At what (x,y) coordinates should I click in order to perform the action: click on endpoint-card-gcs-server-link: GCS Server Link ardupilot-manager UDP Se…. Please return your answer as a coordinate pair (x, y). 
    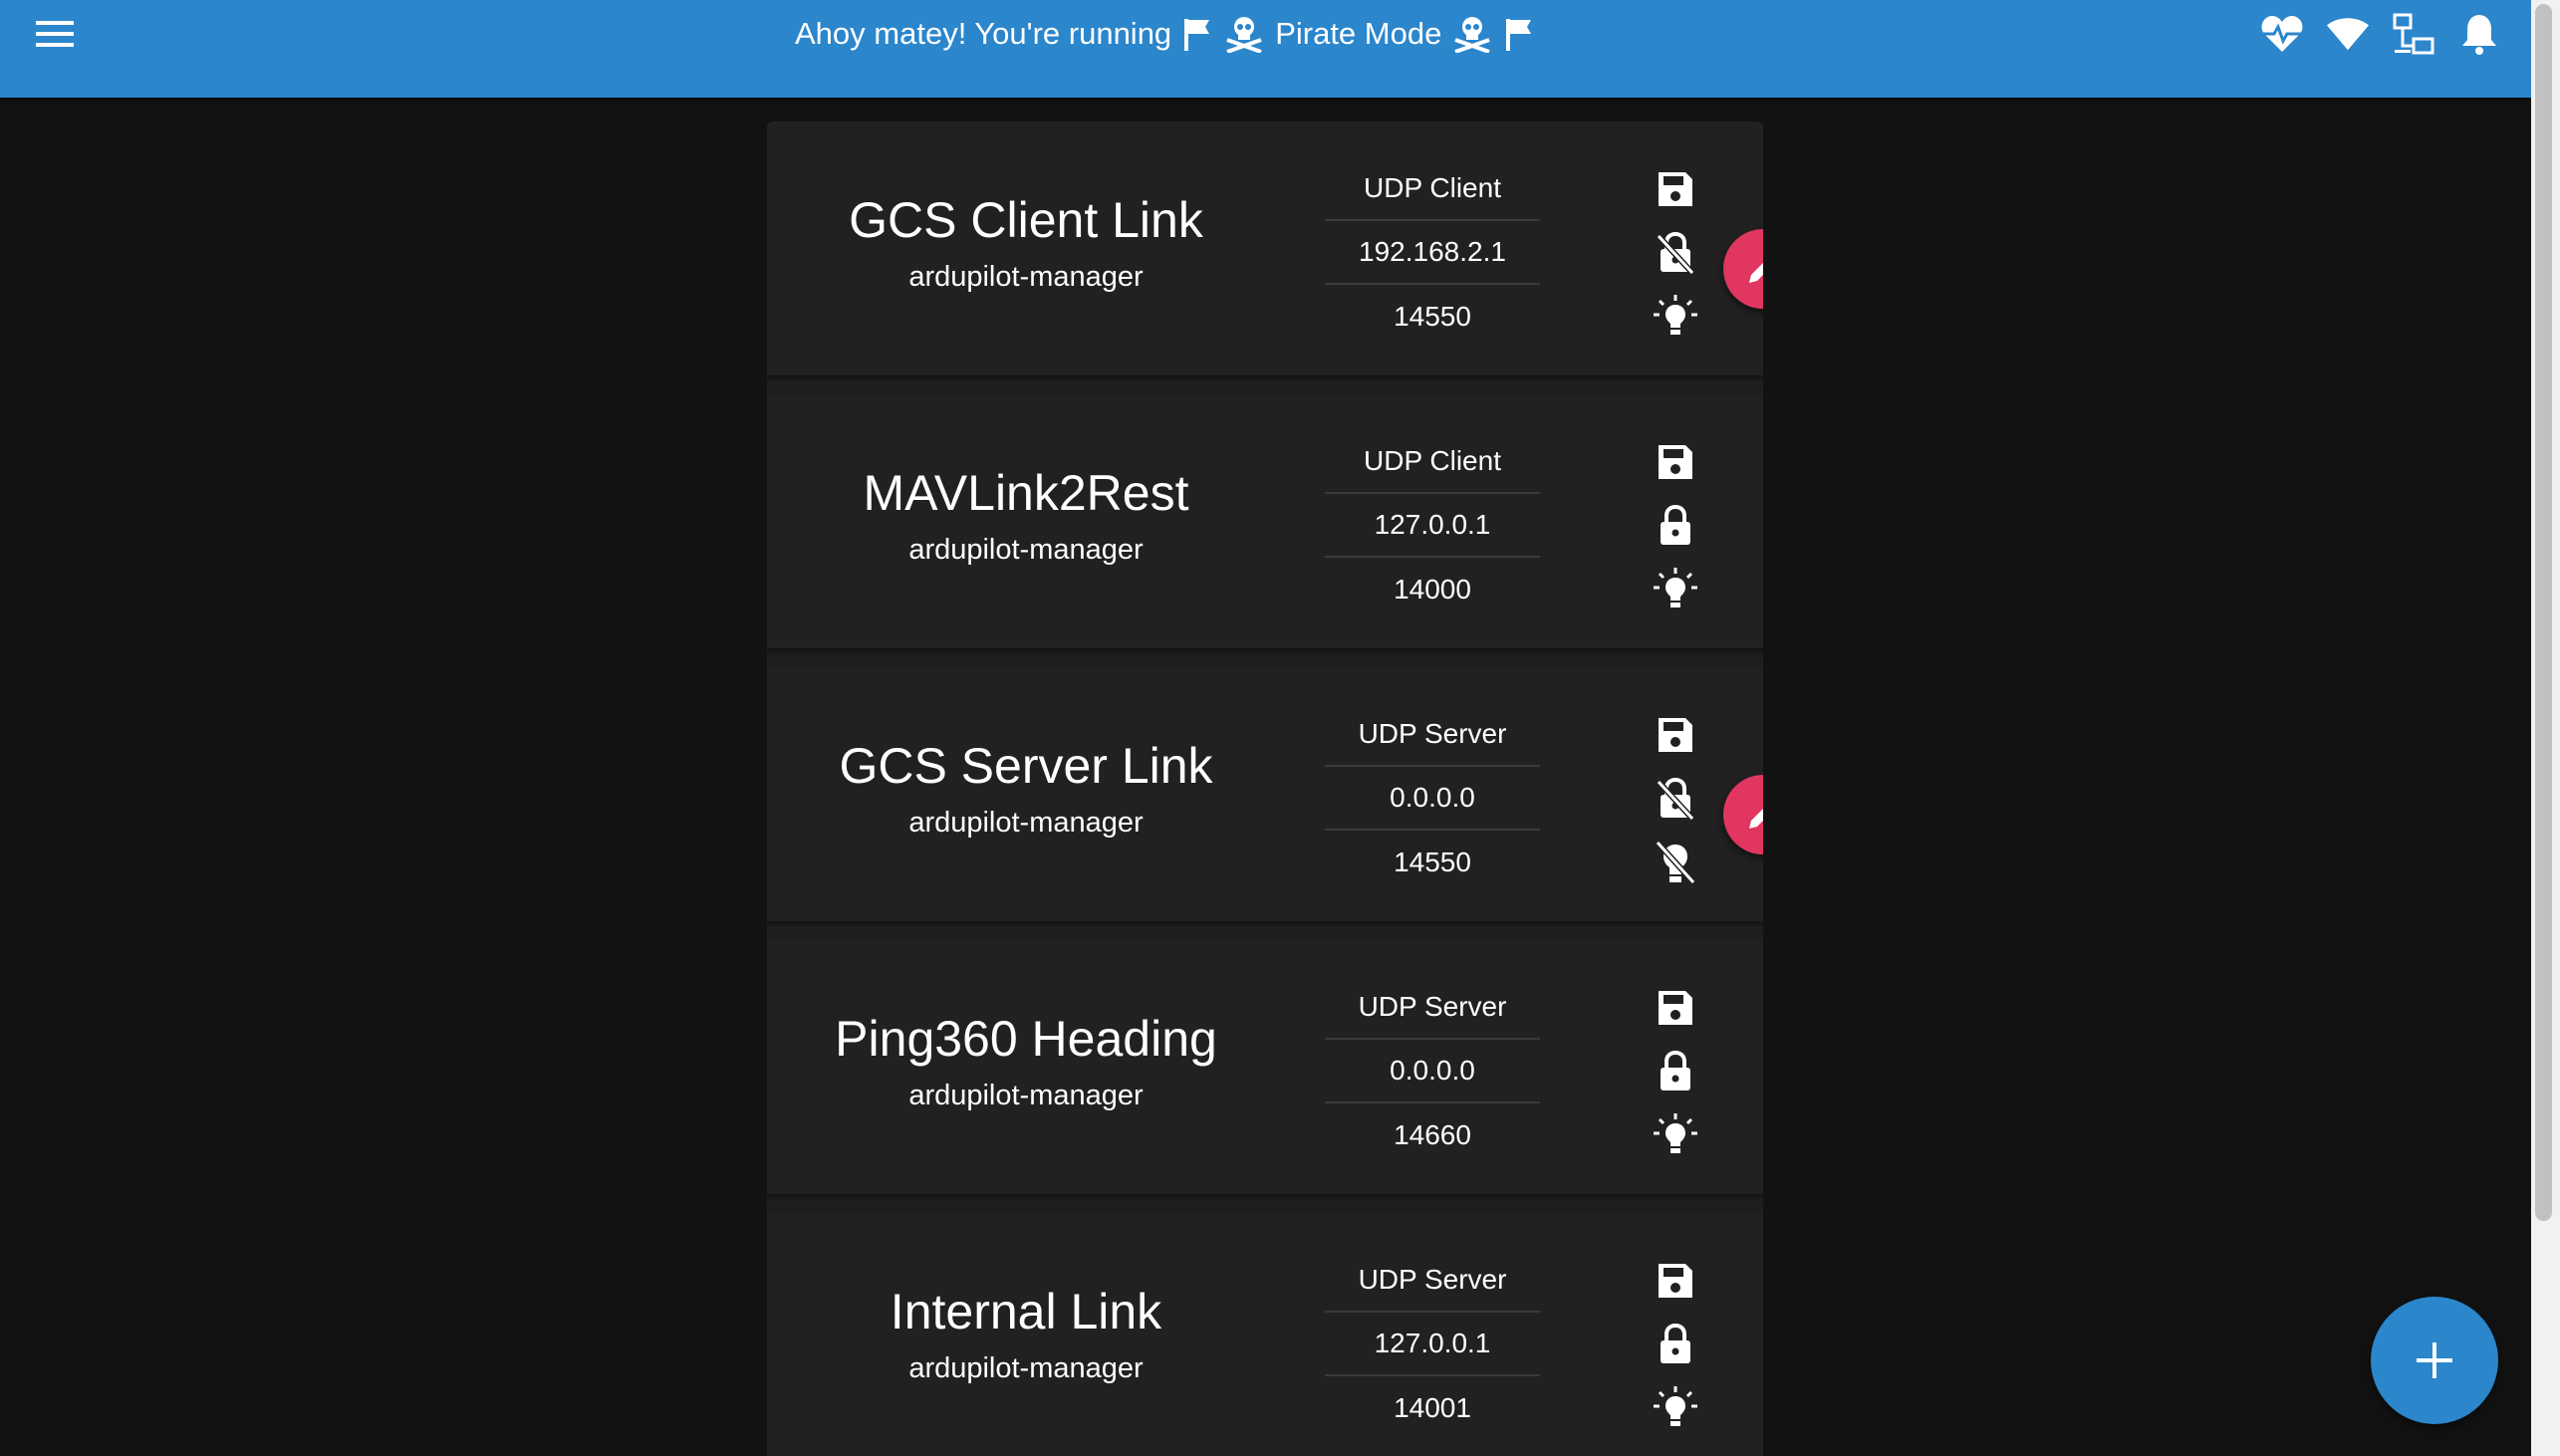
    Looking at the image, I should click on (1265, 794).